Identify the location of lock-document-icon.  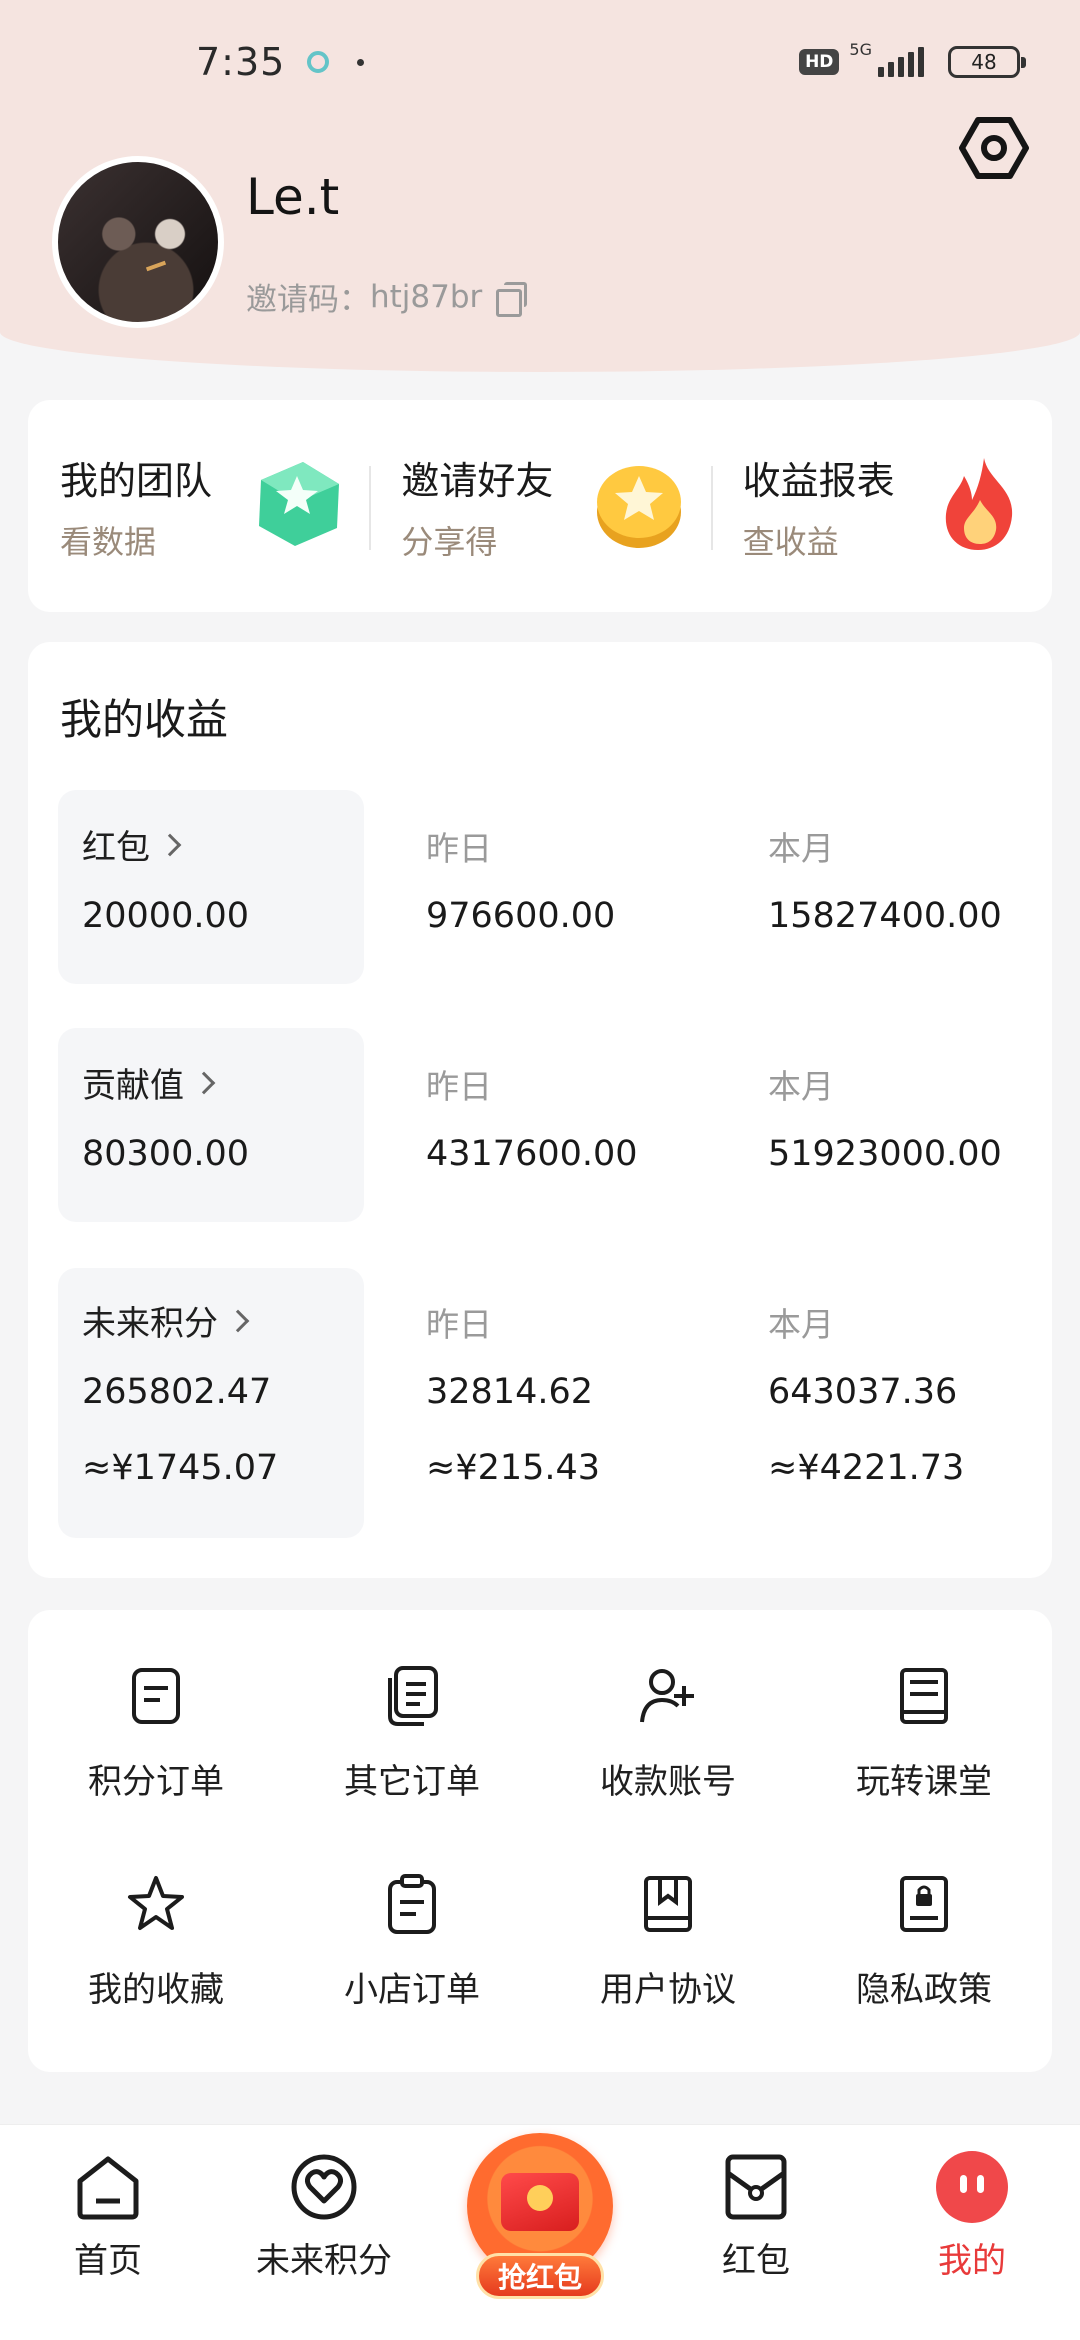
(924, 1904).